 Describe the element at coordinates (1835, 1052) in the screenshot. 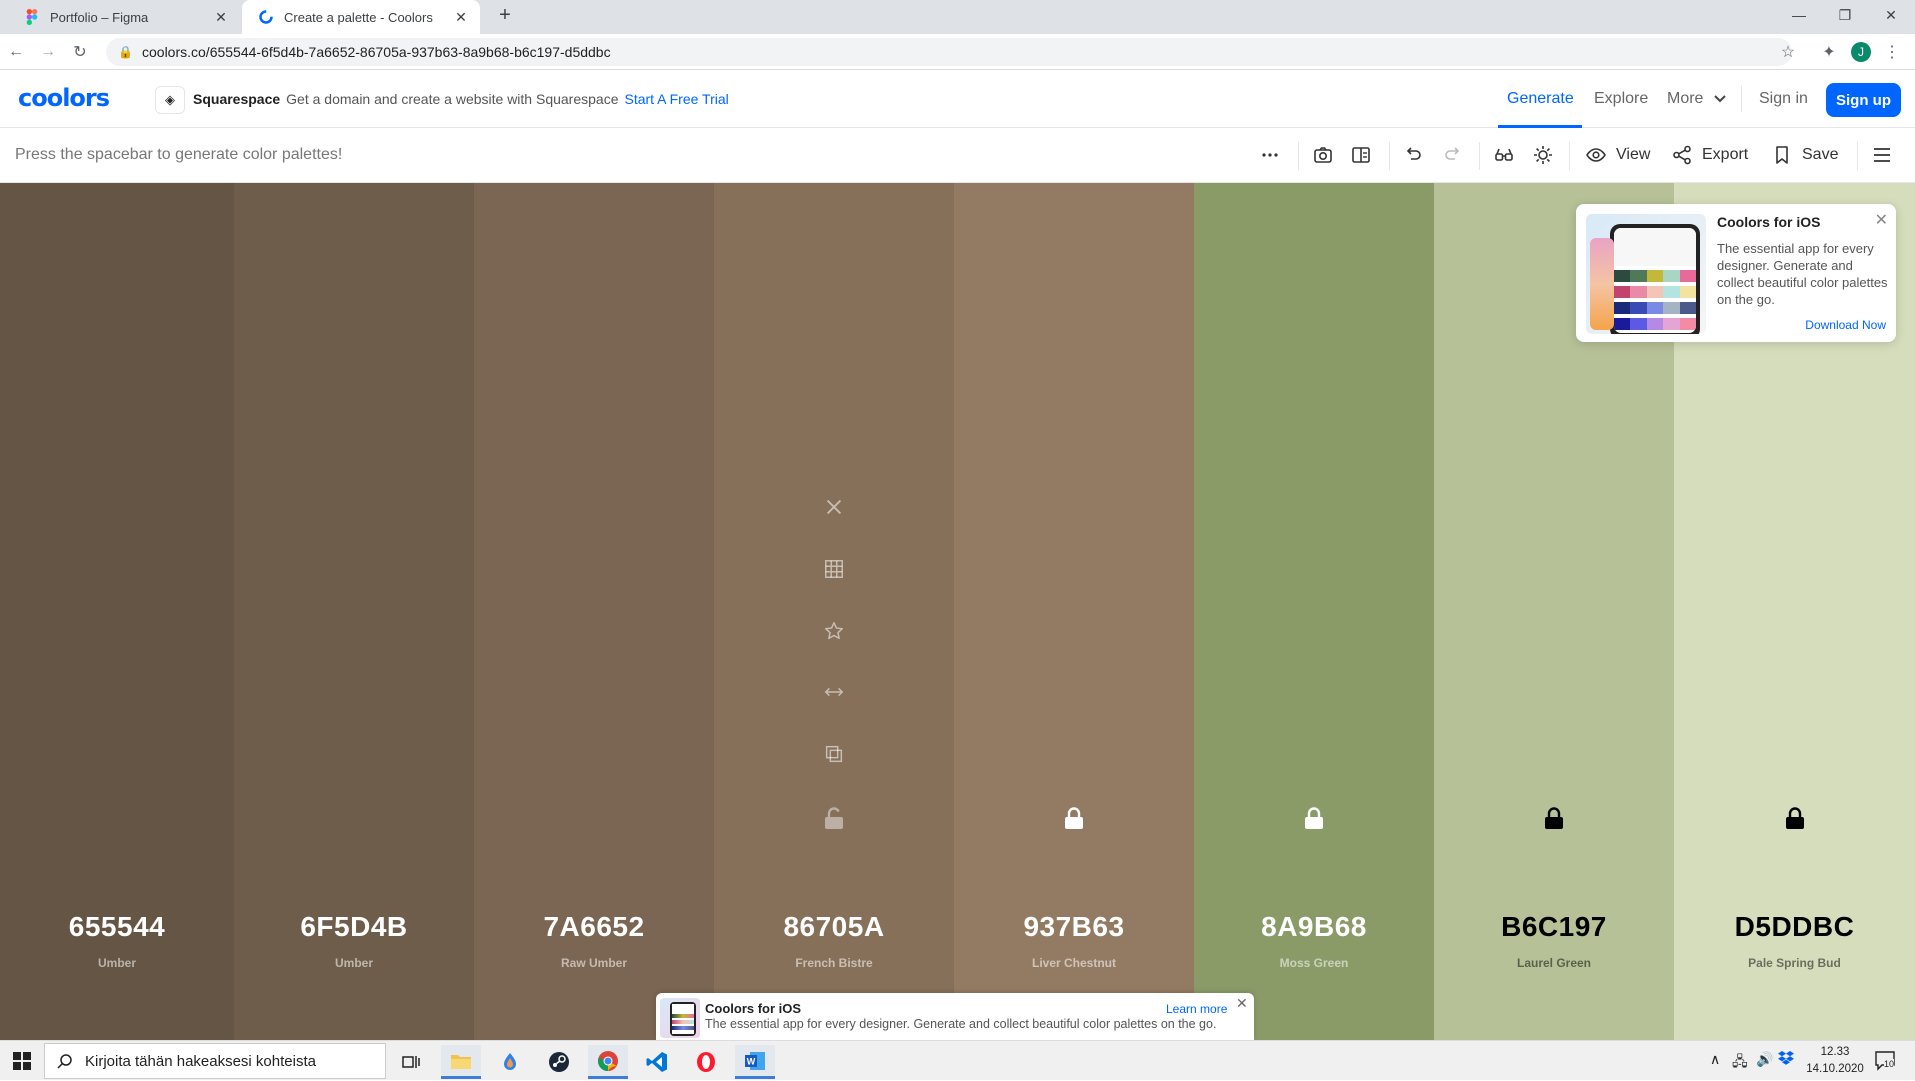

I see `clock-time: 12.33` at that location.